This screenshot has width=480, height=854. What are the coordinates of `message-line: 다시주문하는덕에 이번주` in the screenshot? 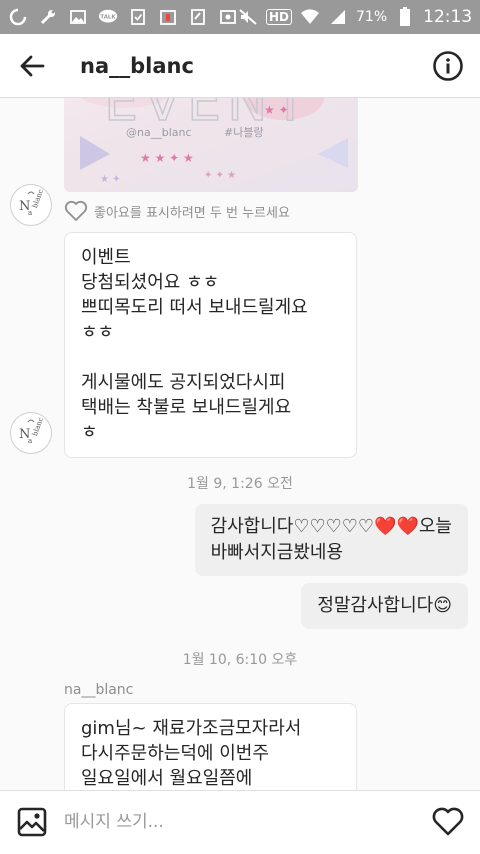 It's located at (175, 753).